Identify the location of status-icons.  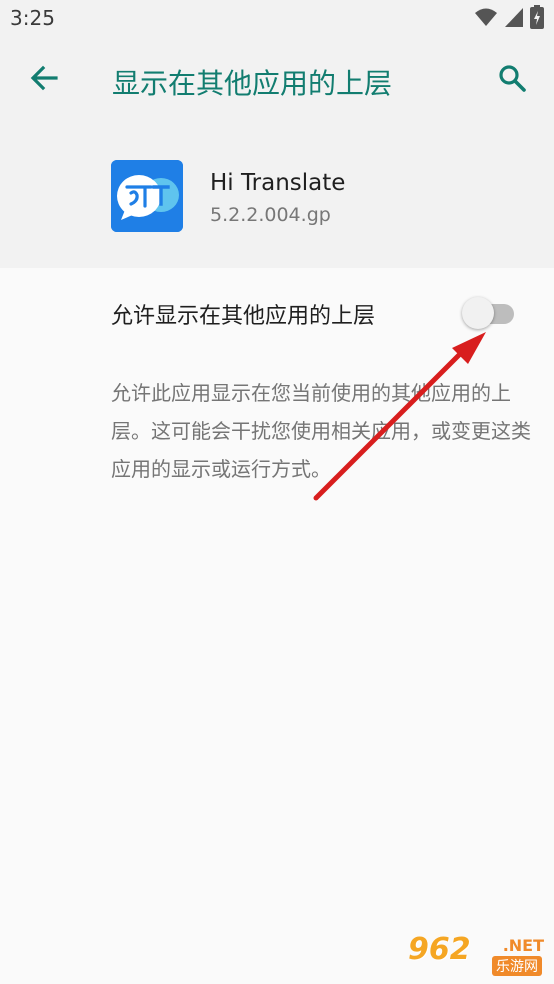
(509, 19).